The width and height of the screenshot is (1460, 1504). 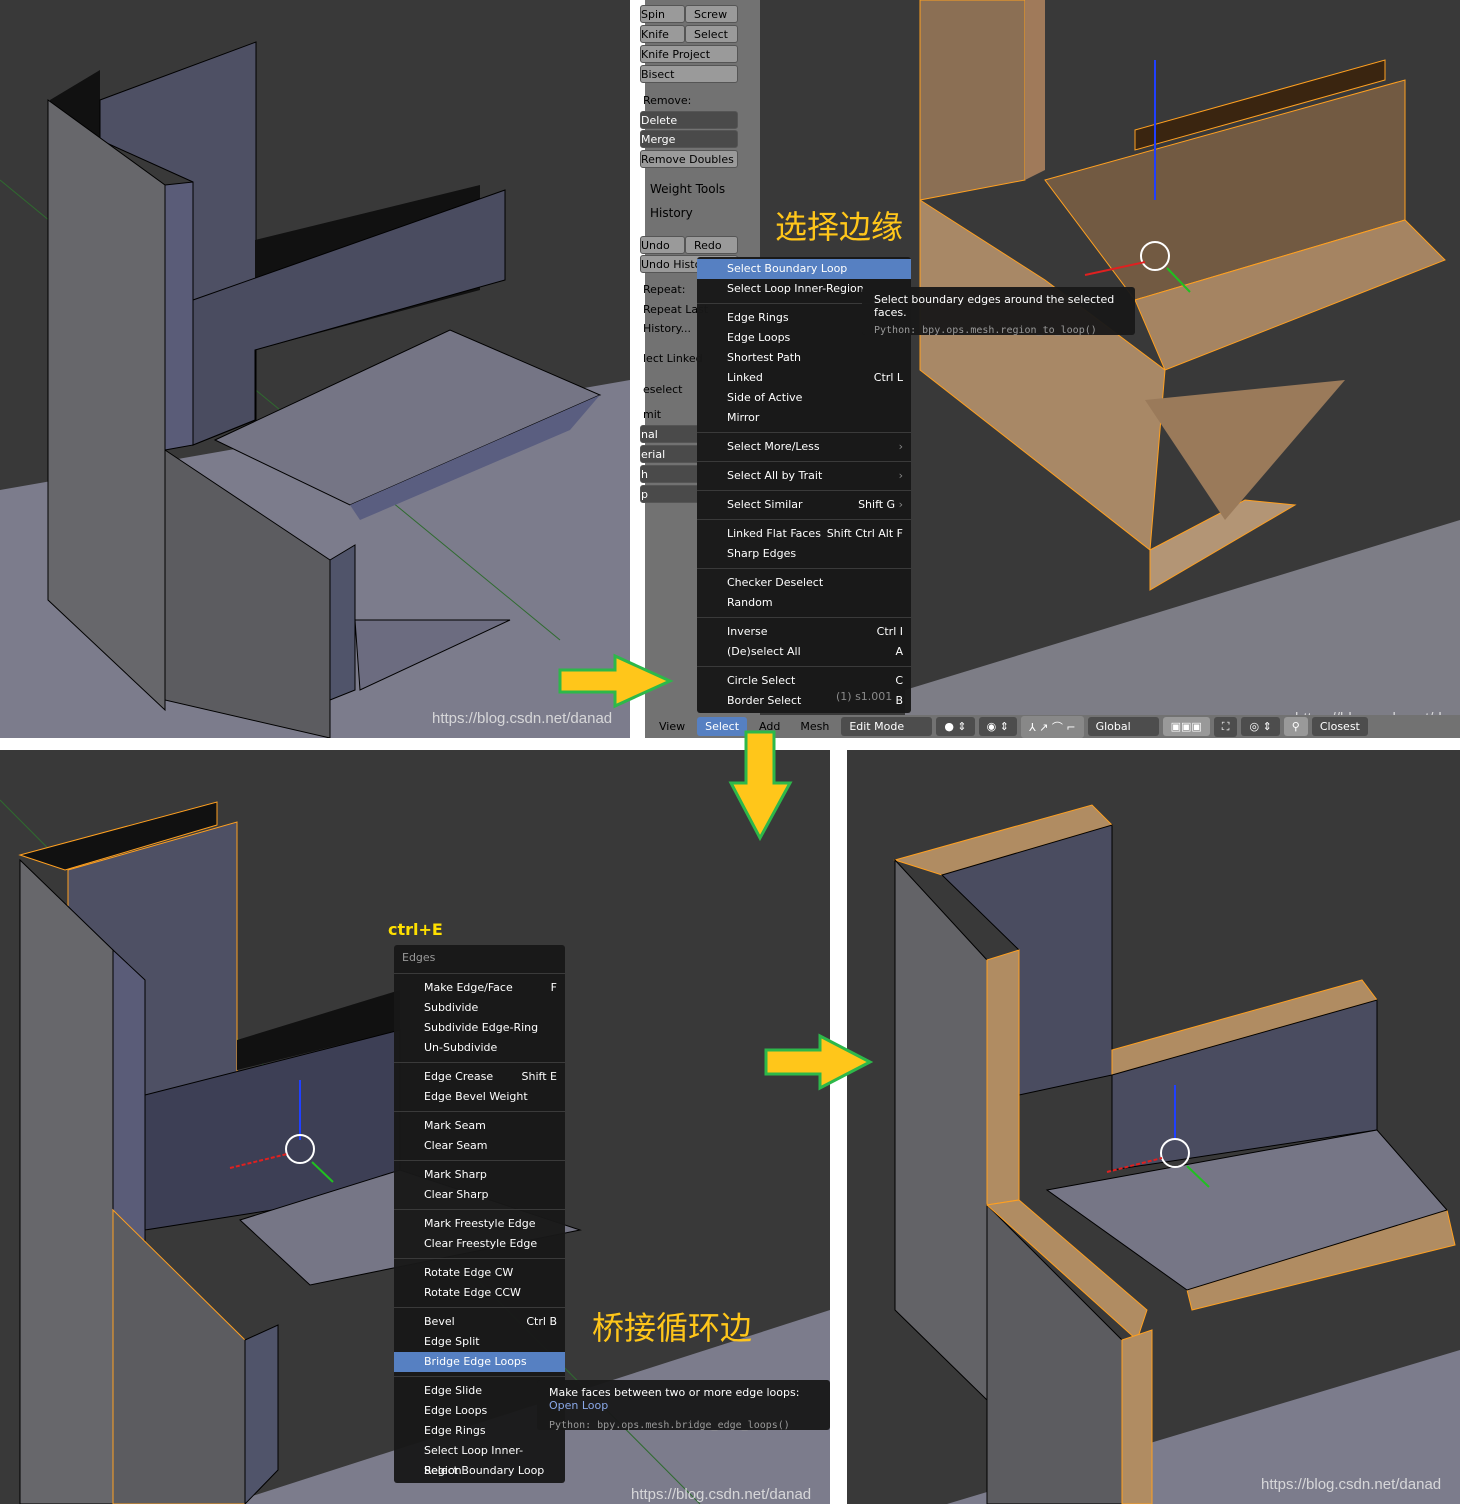 What do you see at coordinates (456, 1410) in the screenshot?
I see `menu-item-label: Edge Loops` at bounding box center [456, 1410].